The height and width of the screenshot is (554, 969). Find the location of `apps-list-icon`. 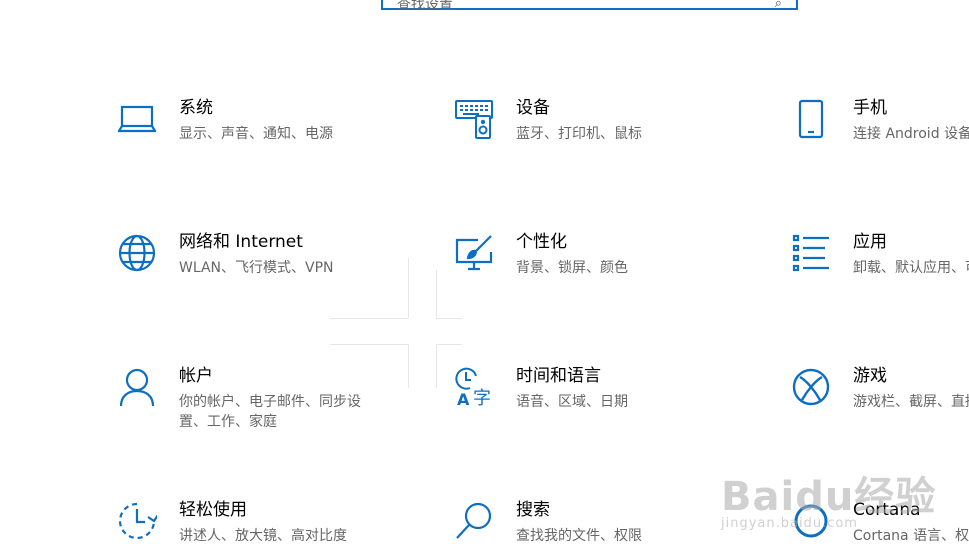

apps-list-icon is located at coordinates (811, 253).